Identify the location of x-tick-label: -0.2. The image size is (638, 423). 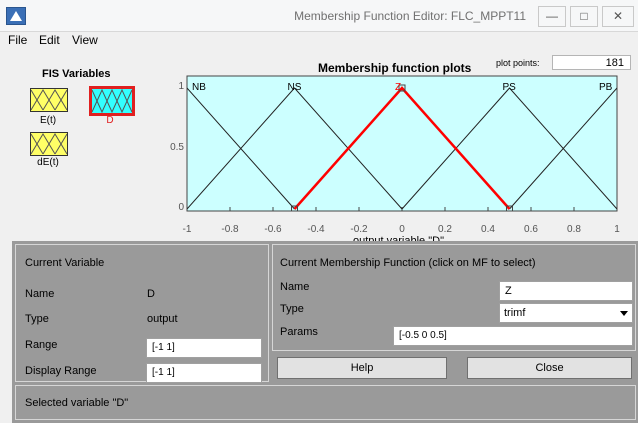
(359, 229).